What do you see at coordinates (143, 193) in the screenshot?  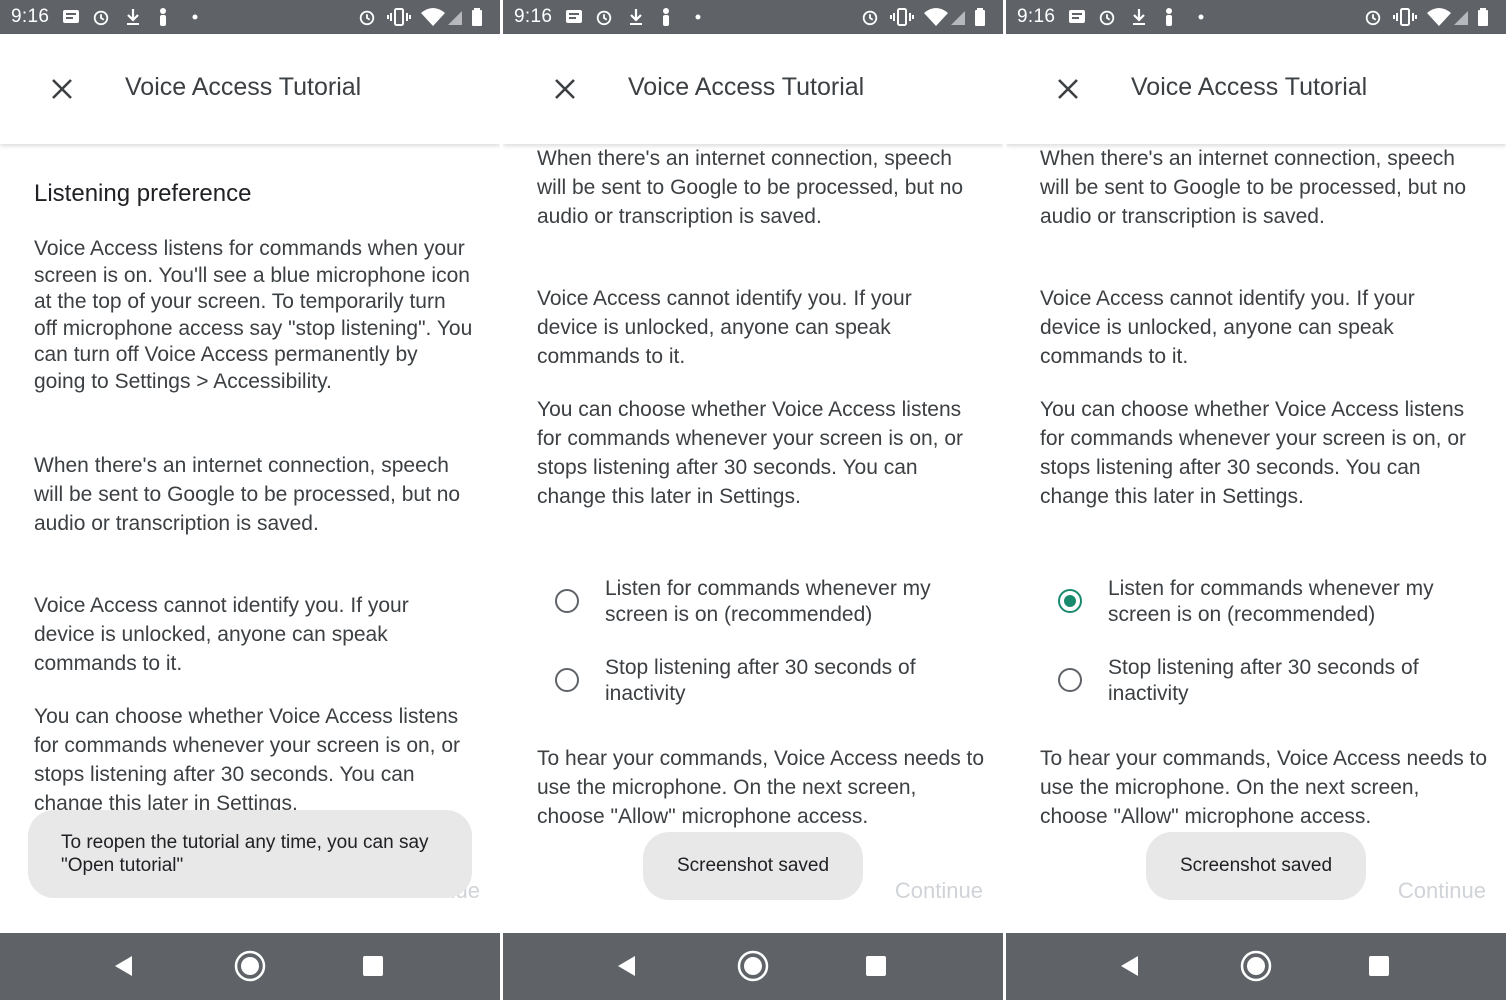 I see `section-heading: Listening preference` at bounding box center [143, 193].